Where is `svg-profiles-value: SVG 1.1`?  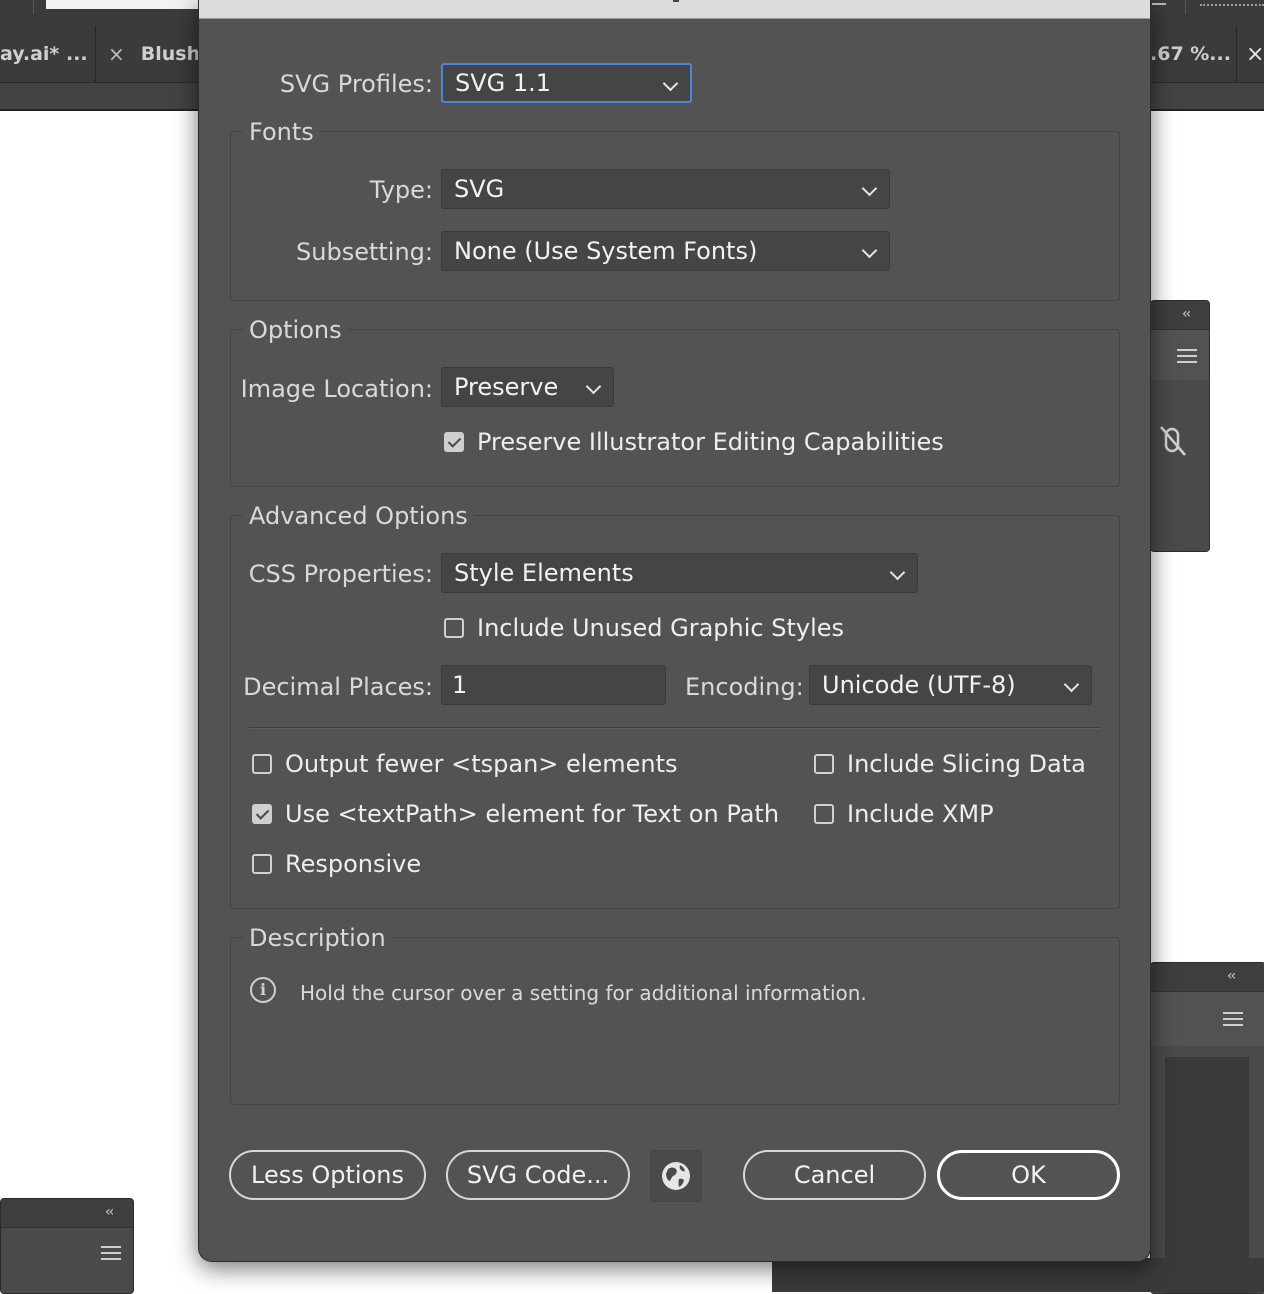 svg-profiles-value: SVG 1.1 is located at coordinates (503, 83).